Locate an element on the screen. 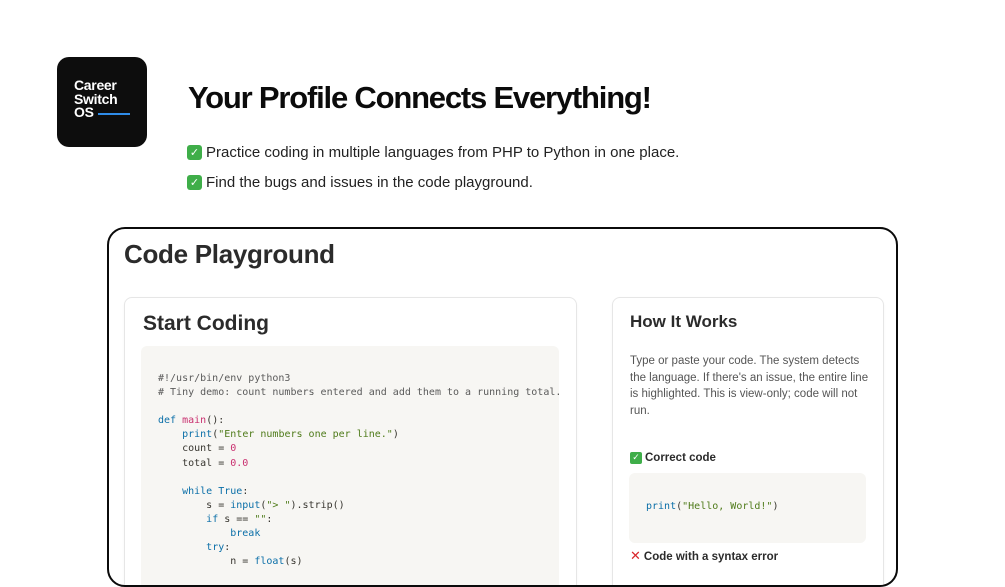  code-line: #!/usr/bin/env python3 is located at coordinates (224, 378).